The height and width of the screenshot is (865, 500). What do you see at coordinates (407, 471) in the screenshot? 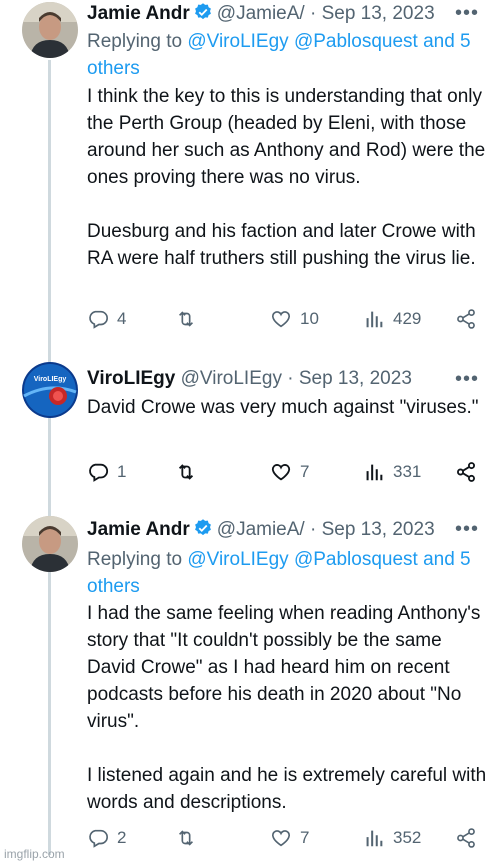
I see `views-count: 331` at bounding box center [407, 471].